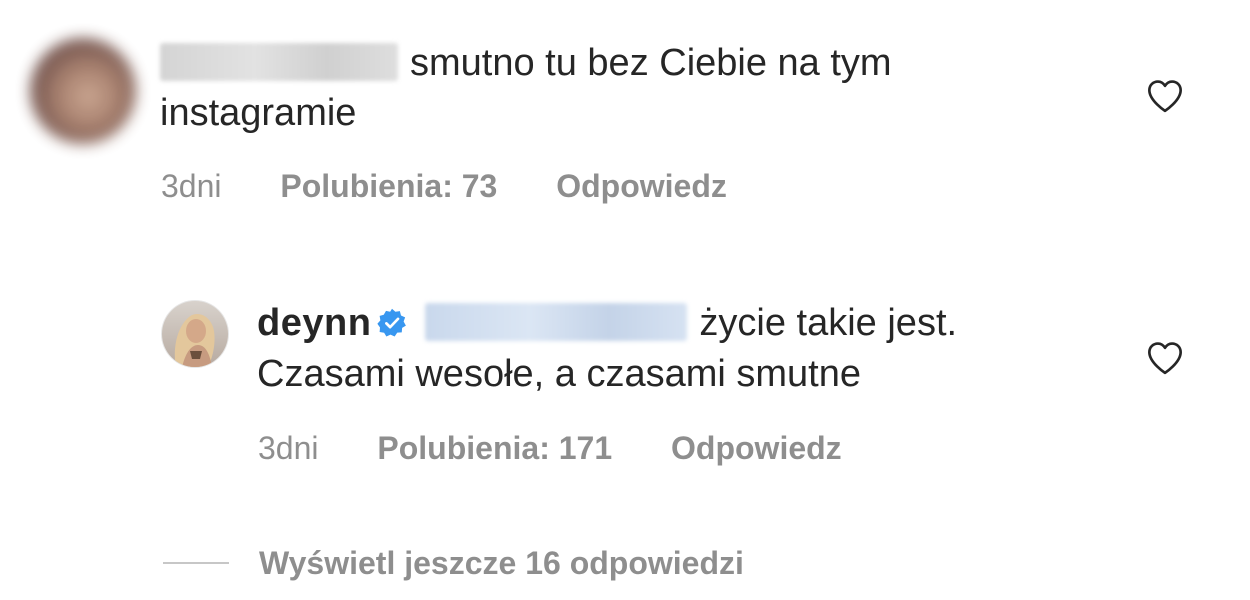 The image size is (1250, 600). What do you see at coordinates (314, 323) in the screenshot?
I see `username: deynn` at bounding box center [314, 323].